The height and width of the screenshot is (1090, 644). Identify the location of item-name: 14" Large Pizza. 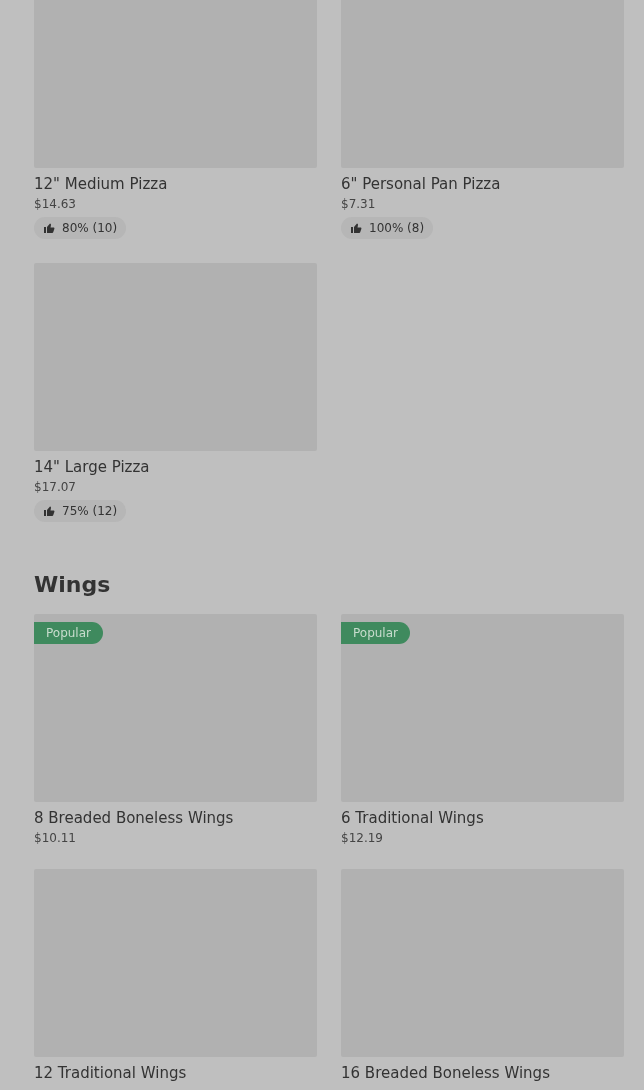
(92, 467).